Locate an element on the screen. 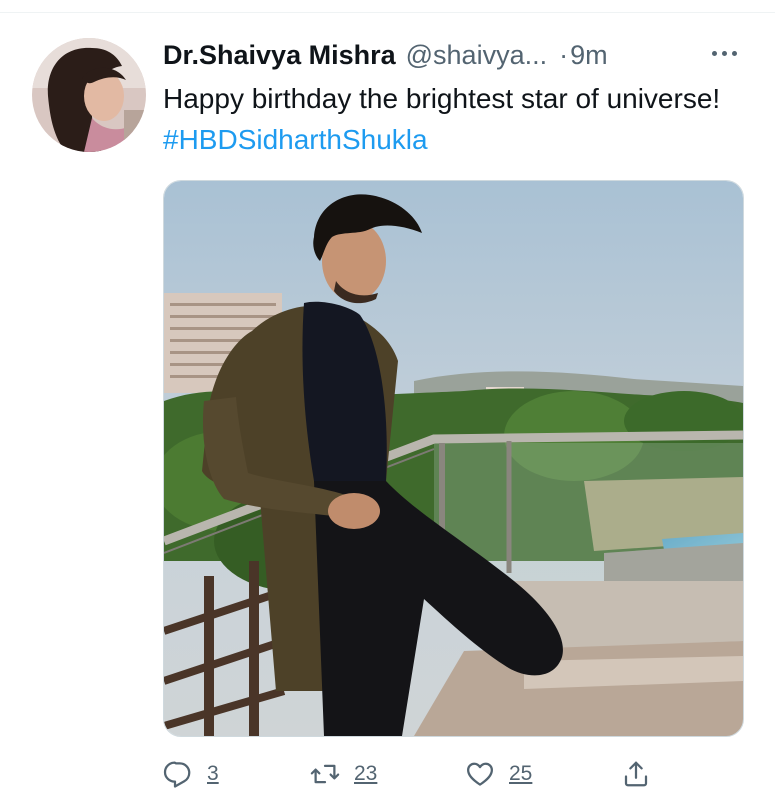  top-divider is located at coordinates (387, 12).